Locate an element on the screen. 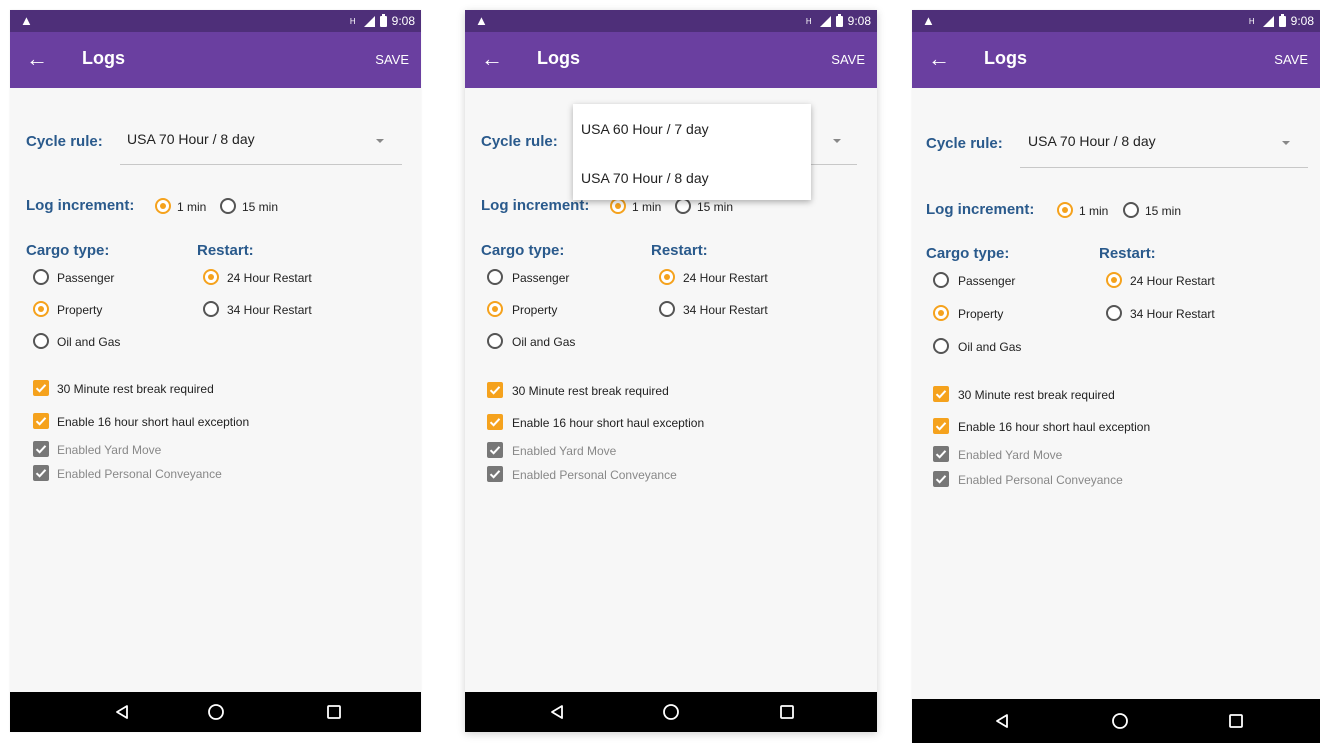 The height and width of the screenshot is (743, 1320). cycle-rule-underline is located at coordinates (1164, 167).